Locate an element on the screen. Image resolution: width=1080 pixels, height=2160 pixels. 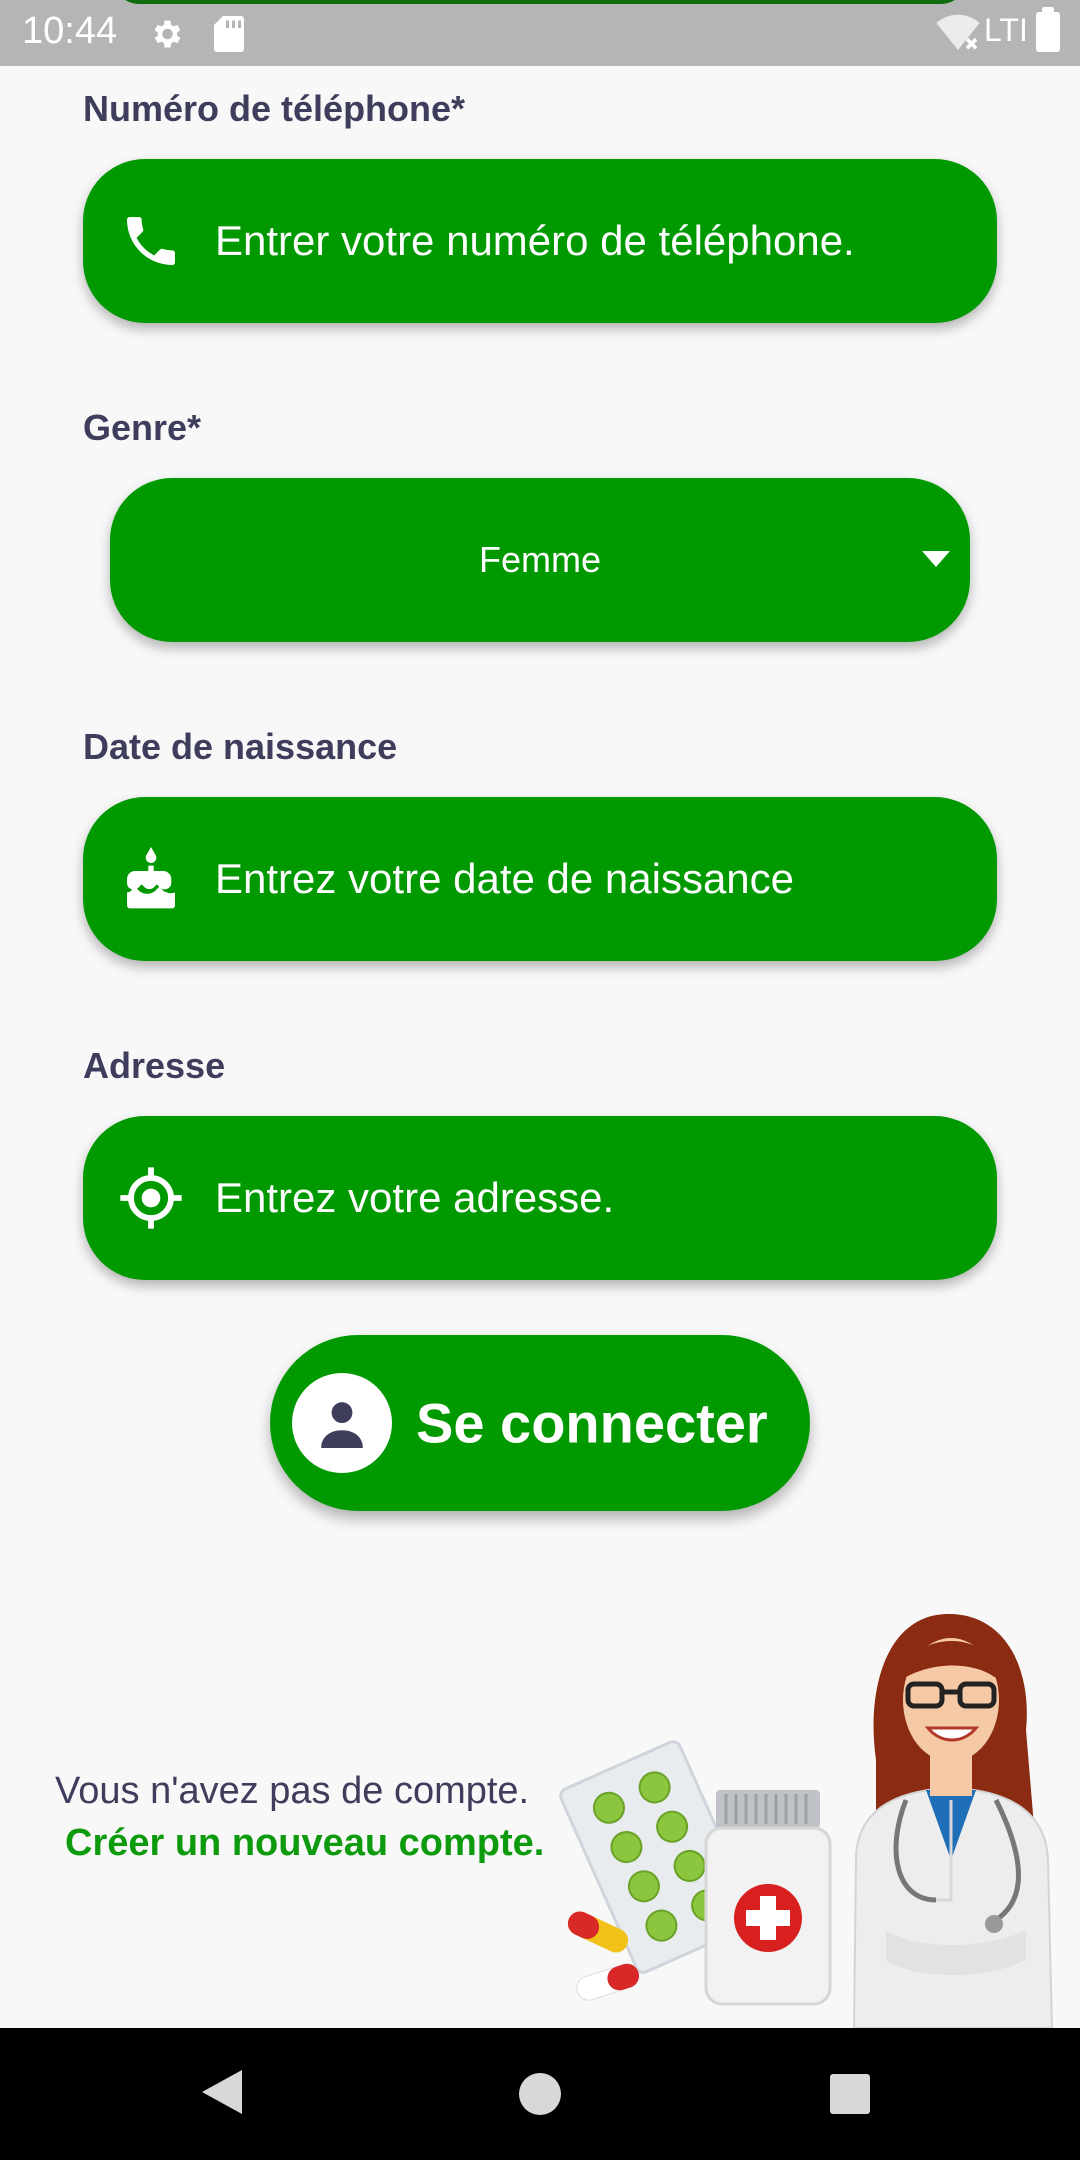
status-bar: 10:44 LTI is located at coordinates (540, 33).